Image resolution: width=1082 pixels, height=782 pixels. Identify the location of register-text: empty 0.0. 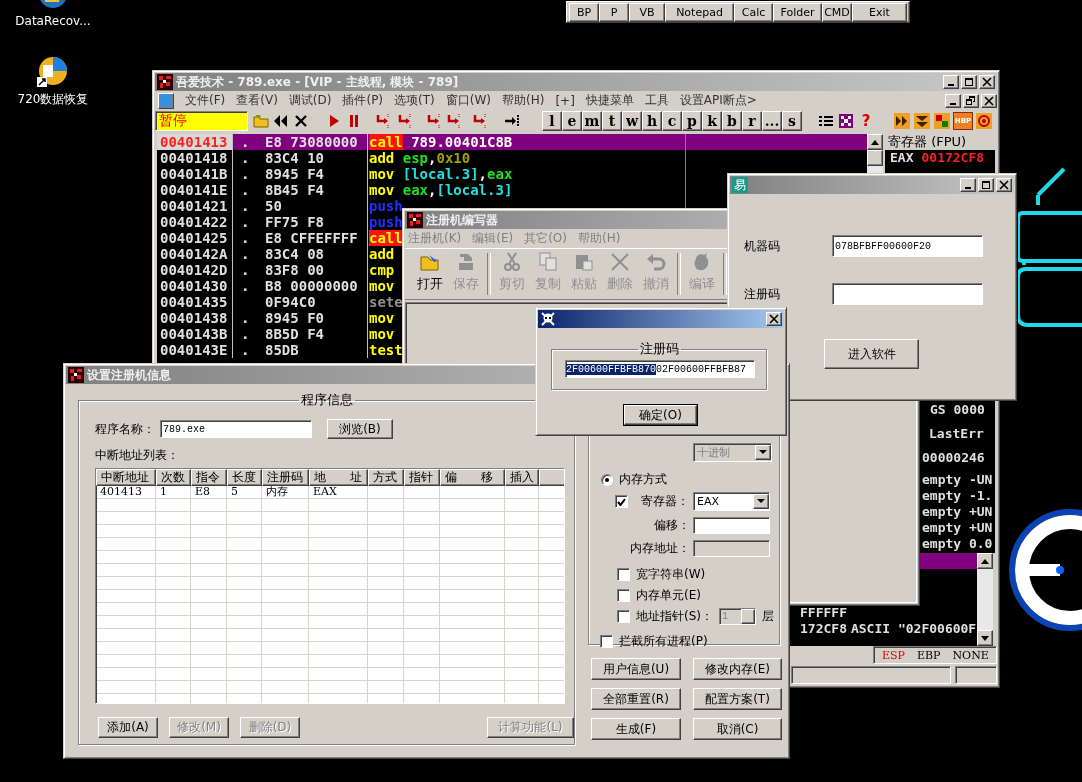
(957, 544).